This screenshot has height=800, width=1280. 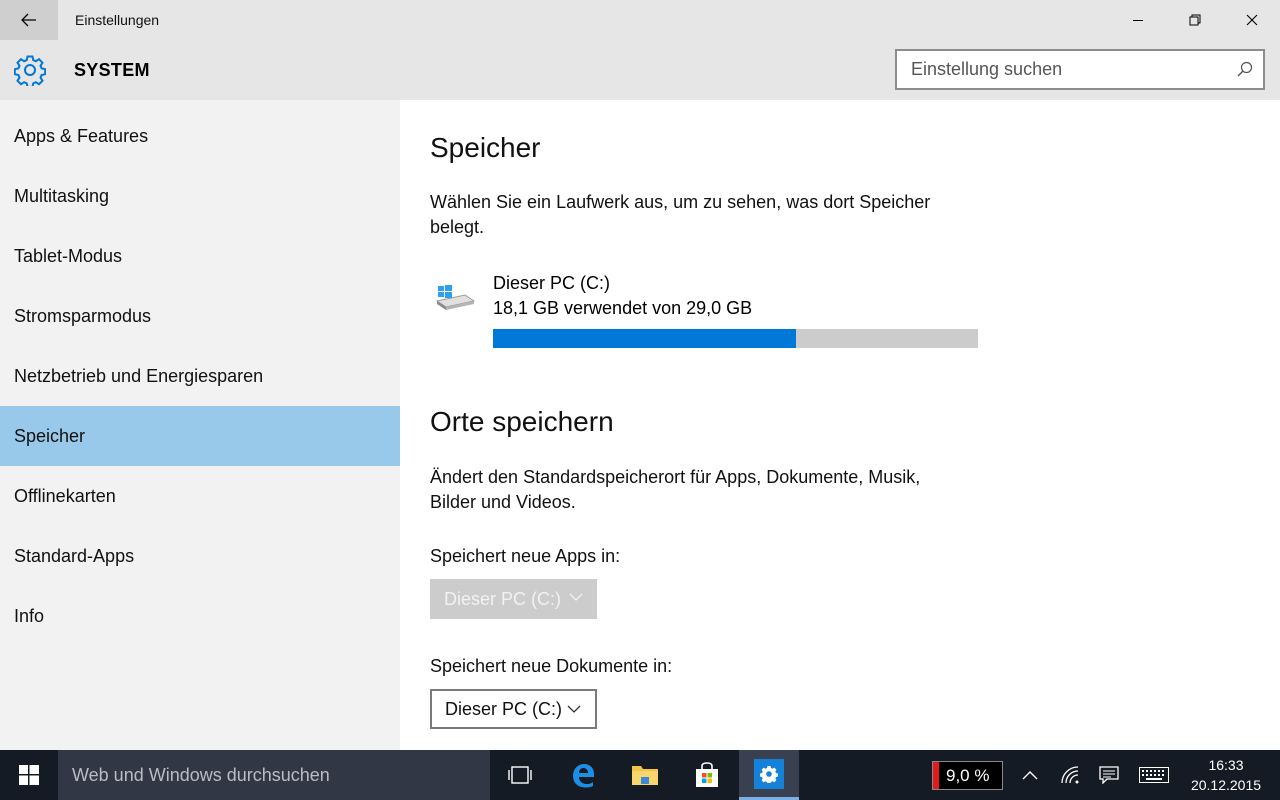 I want to click on sidebar-item-label: Info, so click(x=29, y=615).